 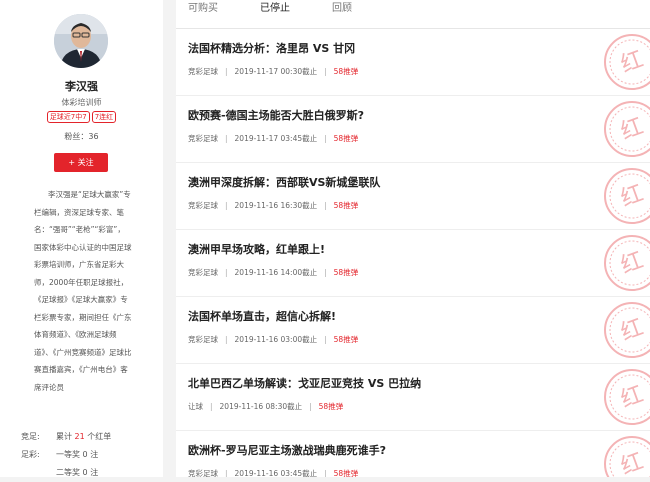 What do you see at coordinates (276, 115) in the screenshot?
I see `article-title: 欧预赛-德国主场能否大胜白俄罗斯?` at bounding box center [276, 115].